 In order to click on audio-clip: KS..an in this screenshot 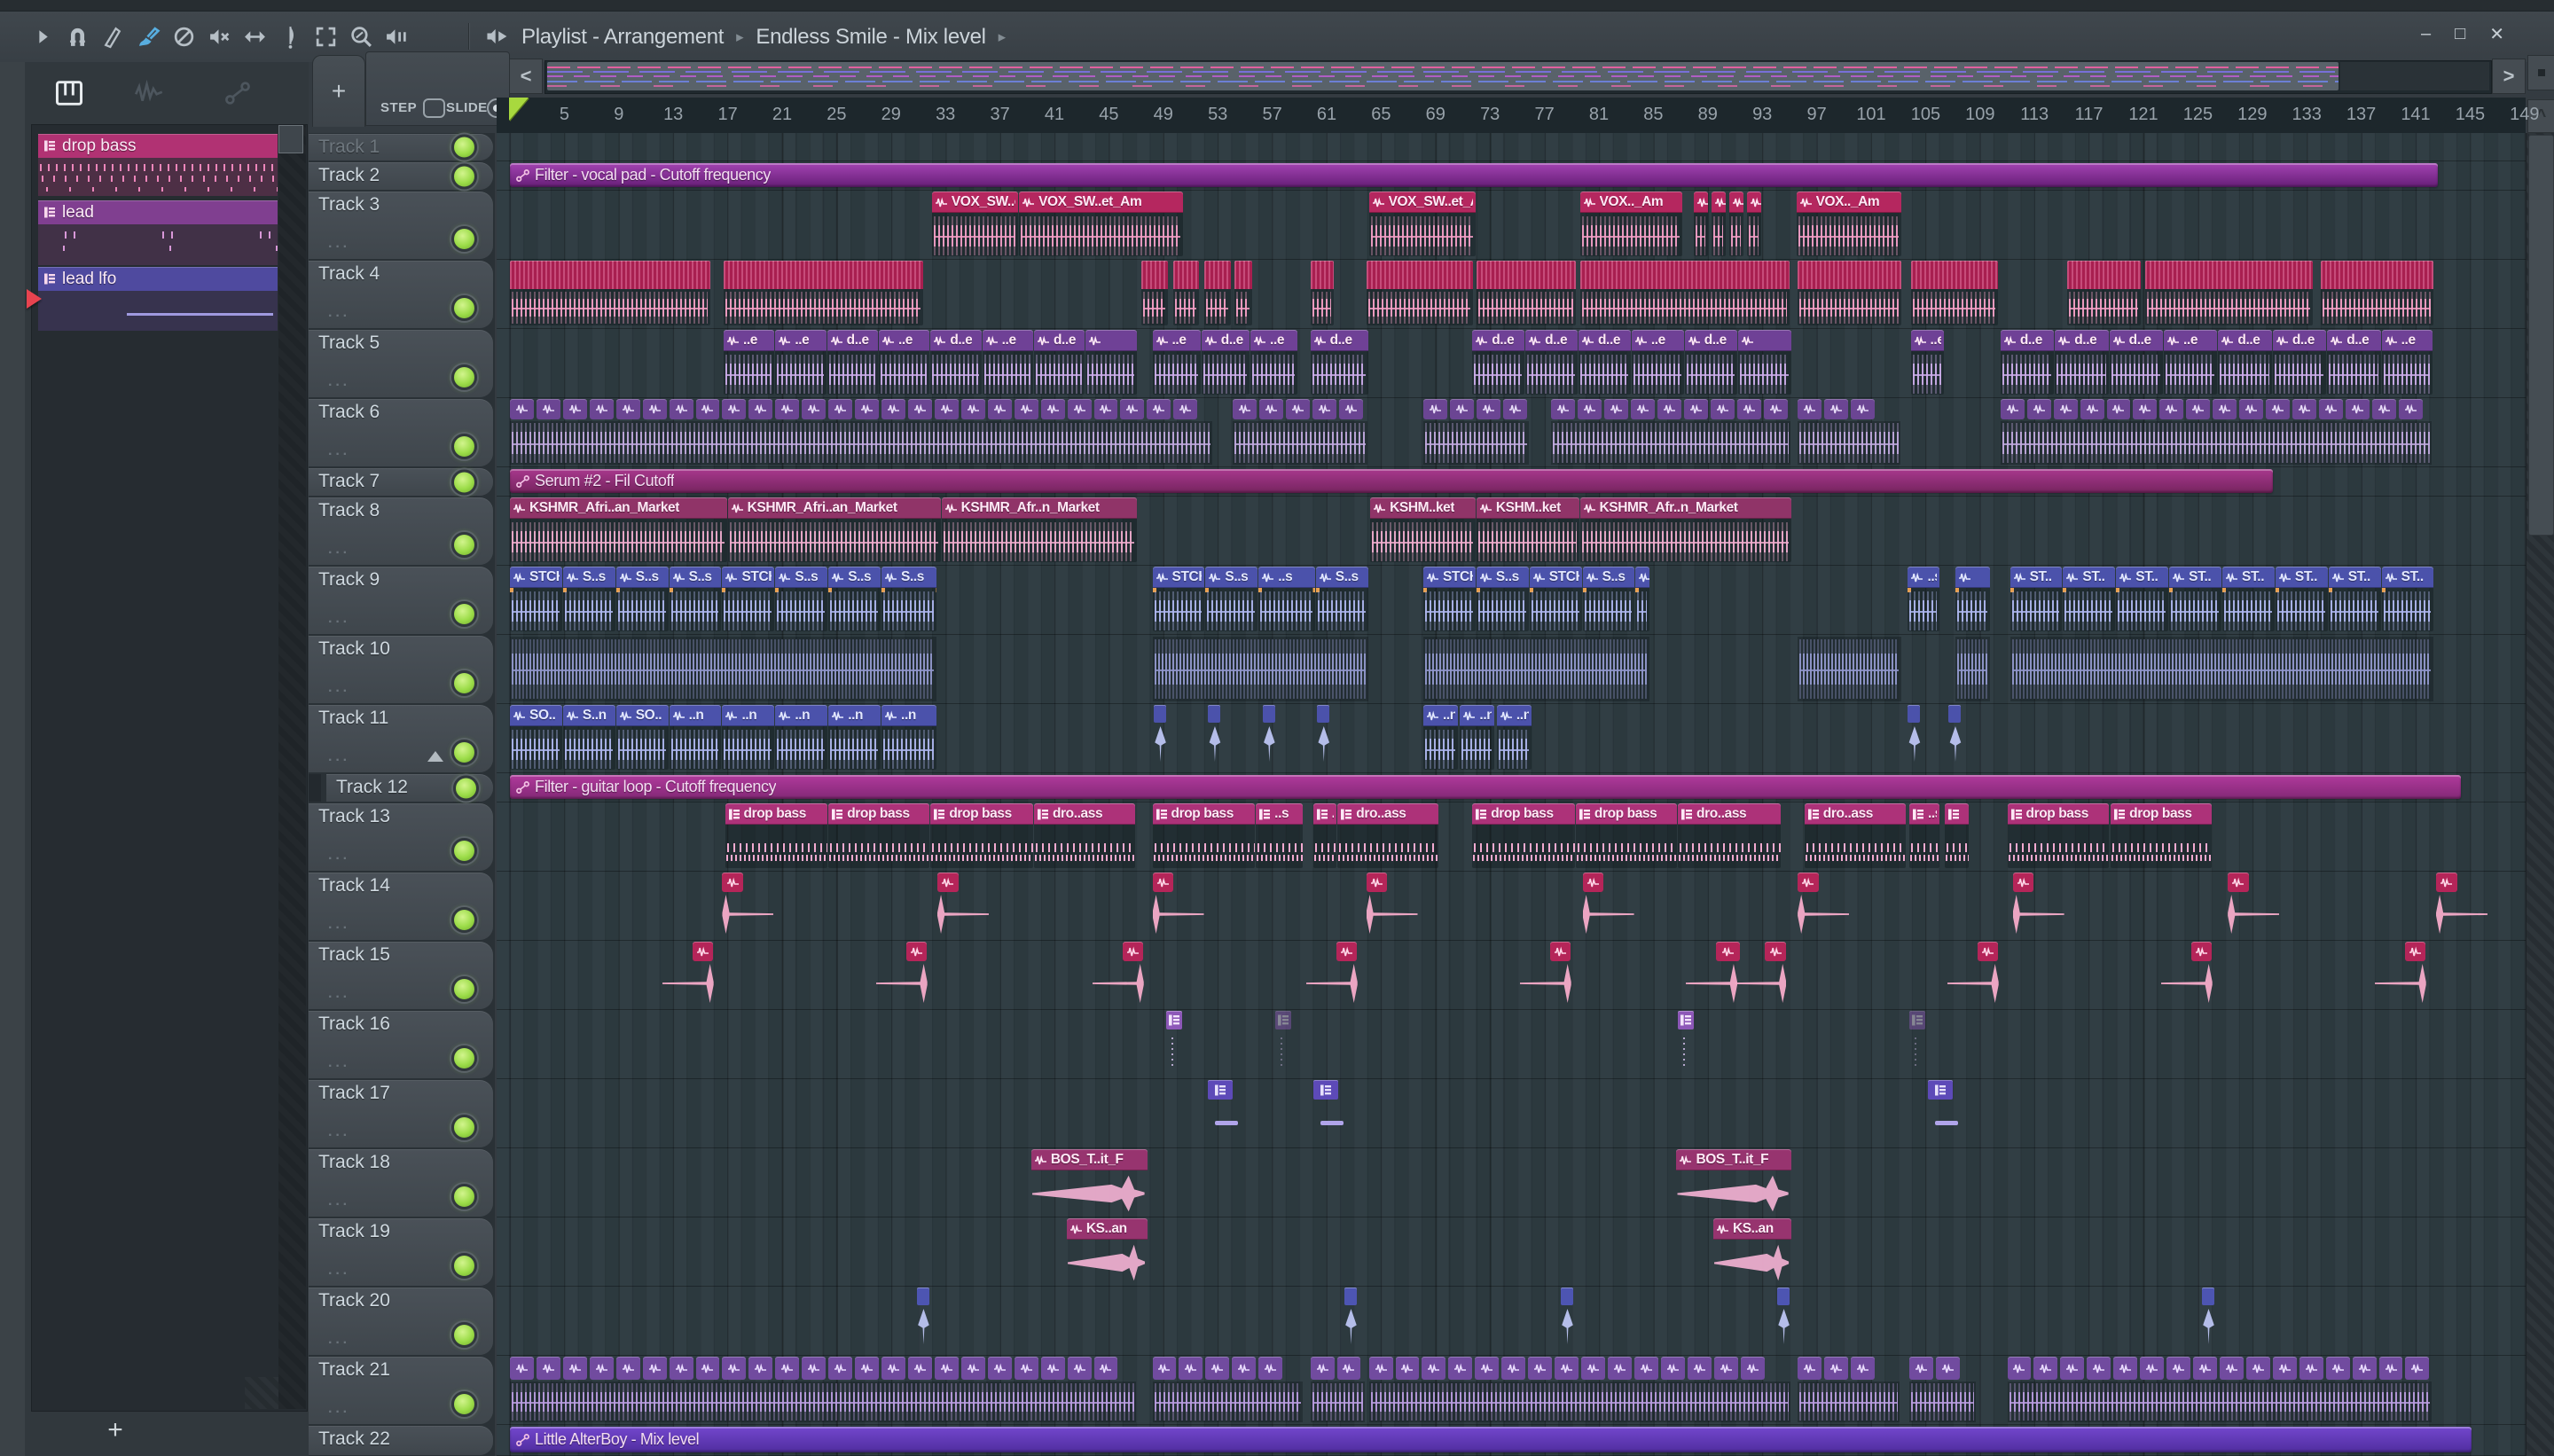, I will do `click(1751, 1251)`.